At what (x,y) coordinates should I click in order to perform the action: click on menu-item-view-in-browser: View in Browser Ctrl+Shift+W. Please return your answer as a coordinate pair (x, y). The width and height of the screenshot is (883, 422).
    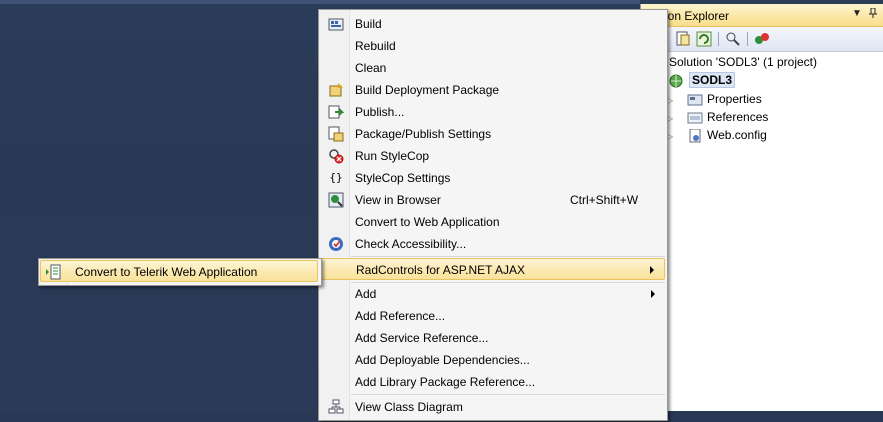
    Looking at the image, I should click on (493, 200).